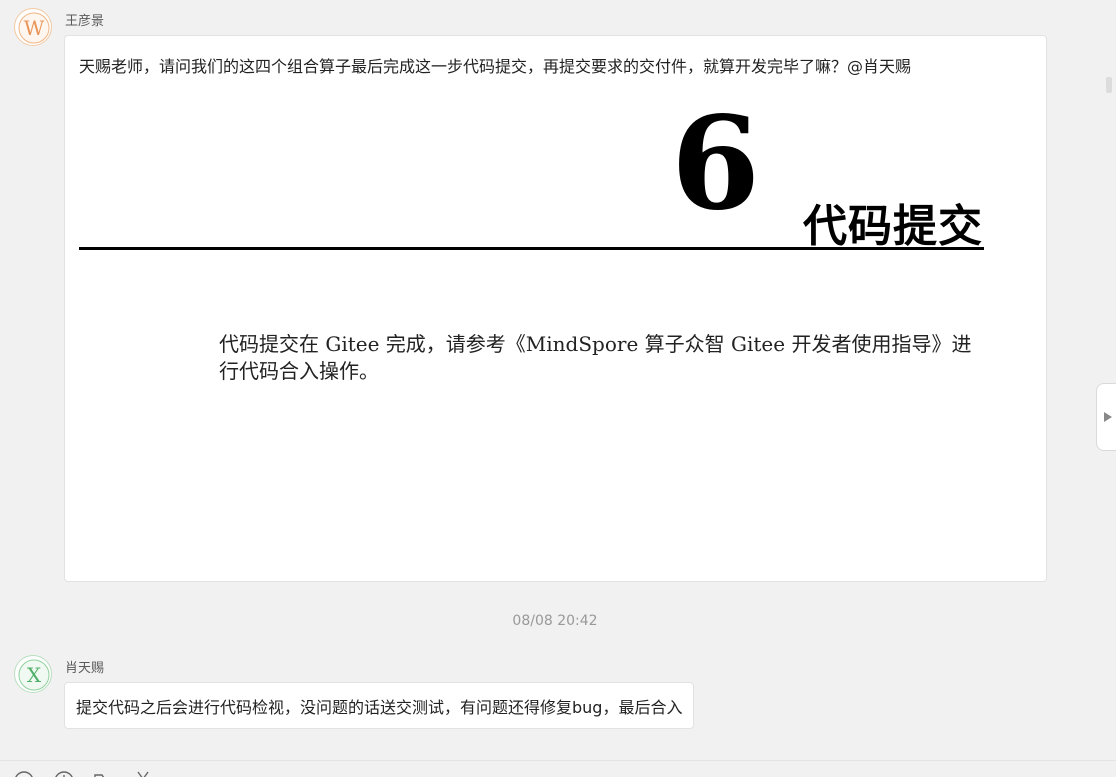  Describe the element at coordinates (85, 668) in the screenshot. I see `sender-name: 肖天赐` at that location.